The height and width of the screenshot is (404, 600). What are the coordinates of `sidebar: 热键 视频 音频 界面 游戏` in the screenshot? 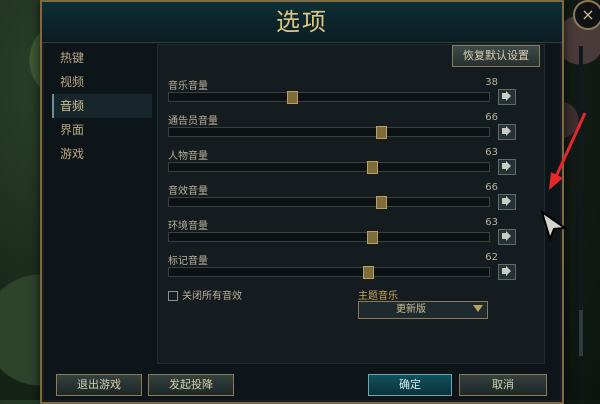 It's located at (102, 106).